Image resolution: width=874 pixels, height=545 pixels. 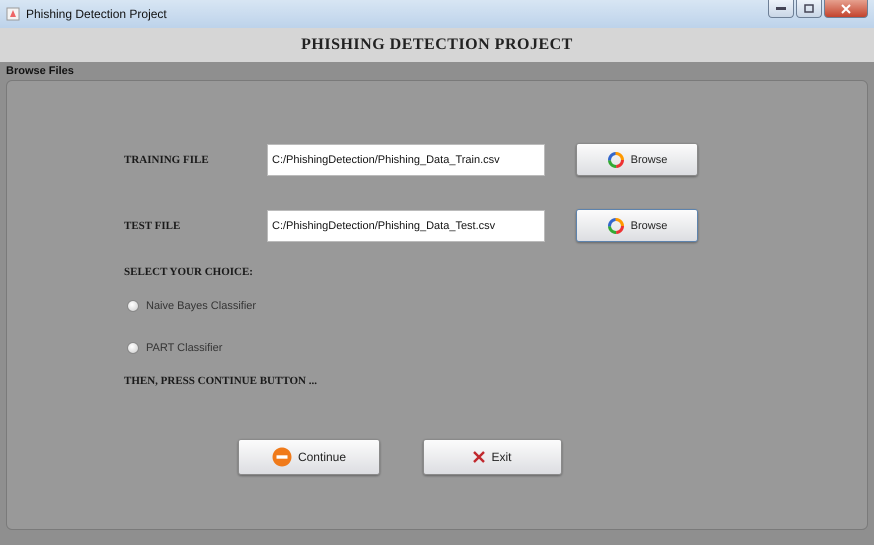 What do you see at coordinates (153, 226) in the screenshot?
I see `field-label: TEST FILE` at bounding box center [153, 226].